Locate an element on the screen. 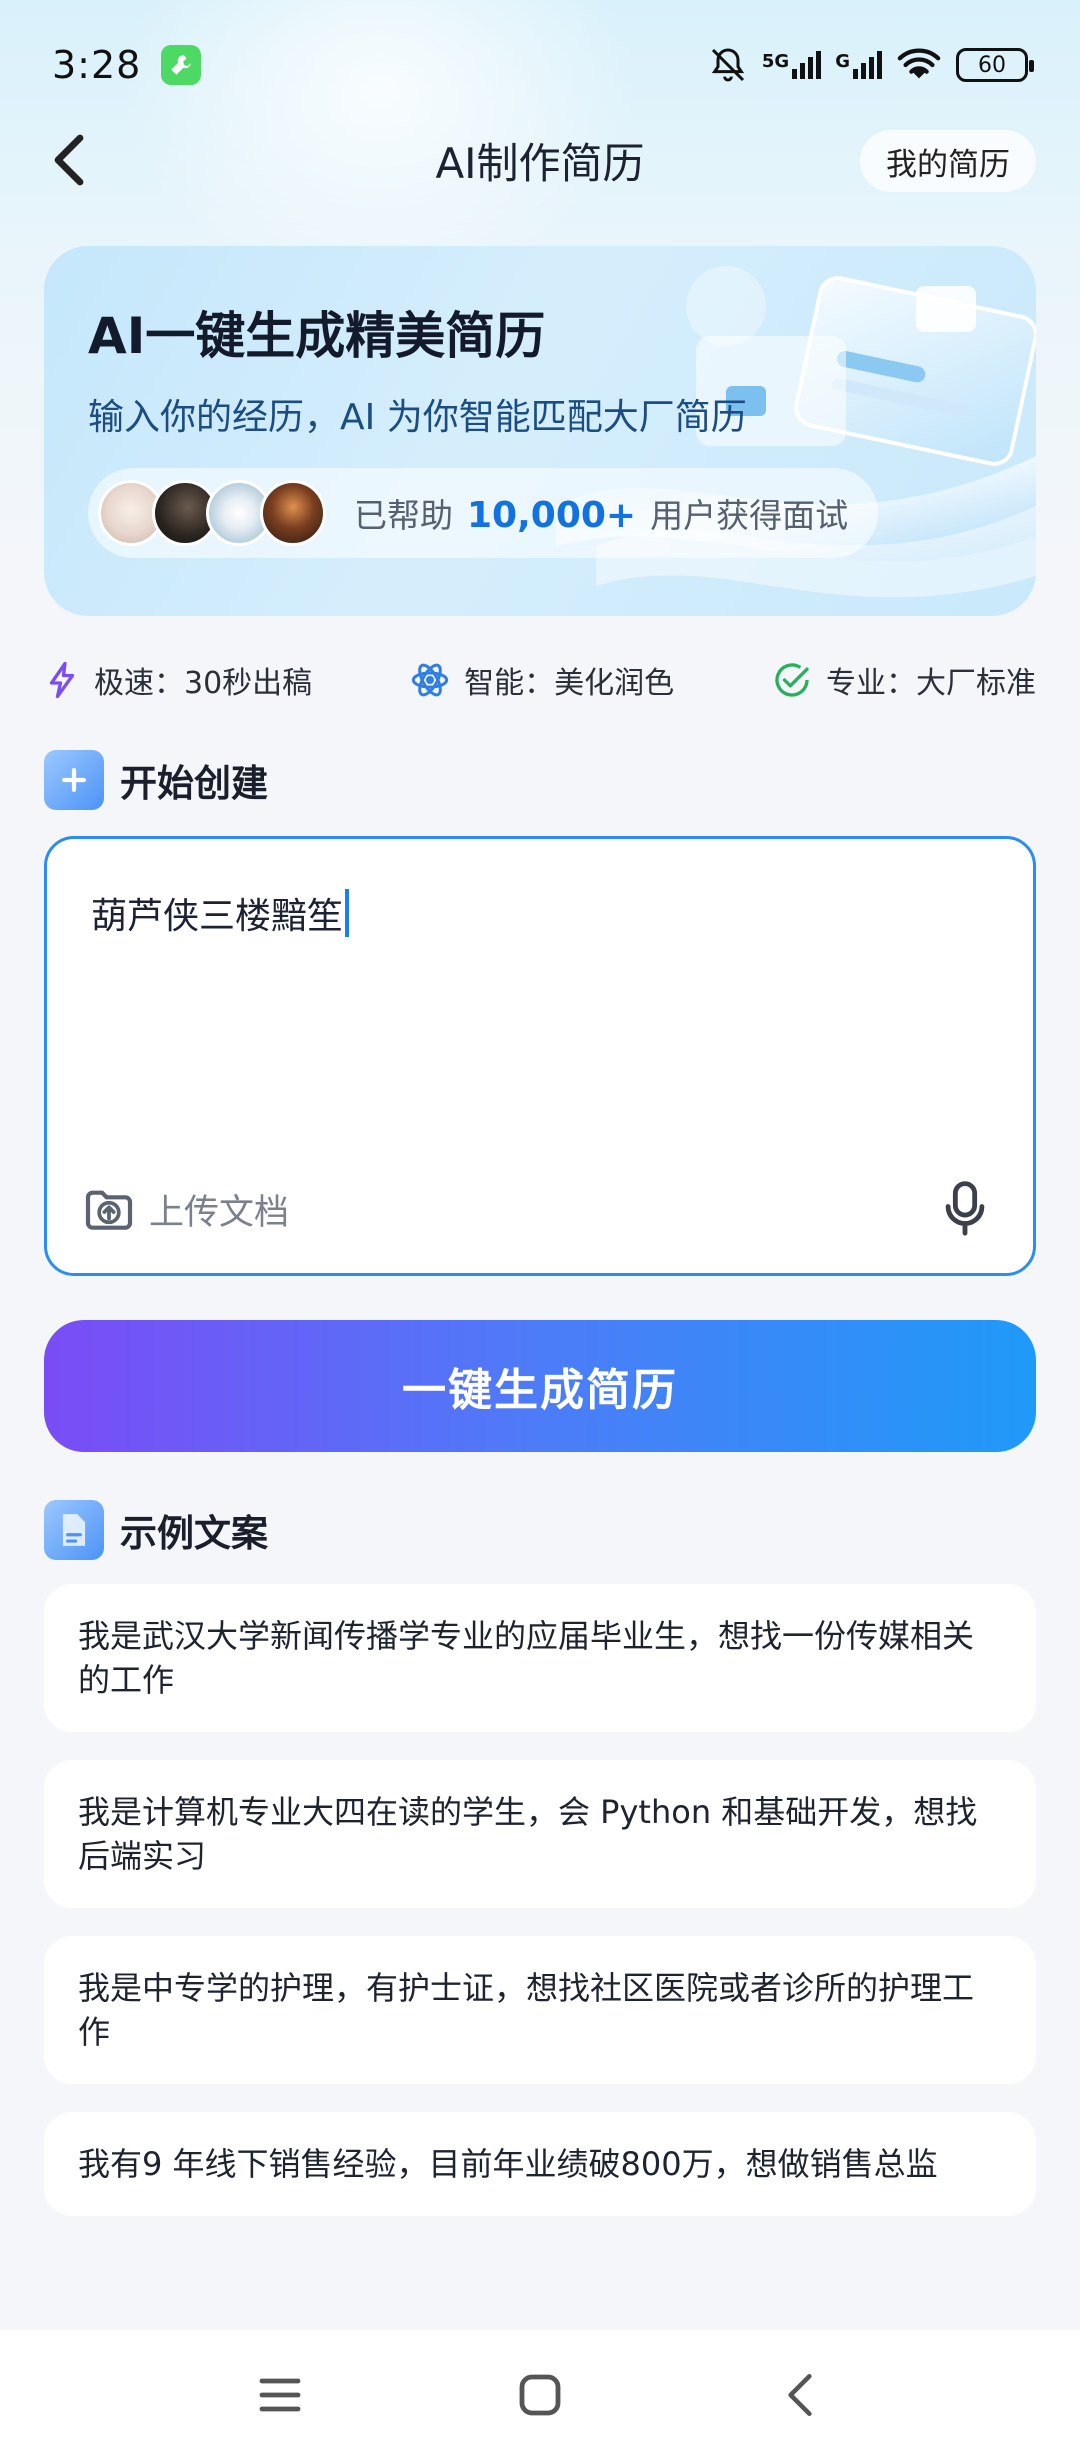  feature-list: 极速：30秒出稿 智能：美化润色 专业：大厂标准 is located at coordinates (540, 680).